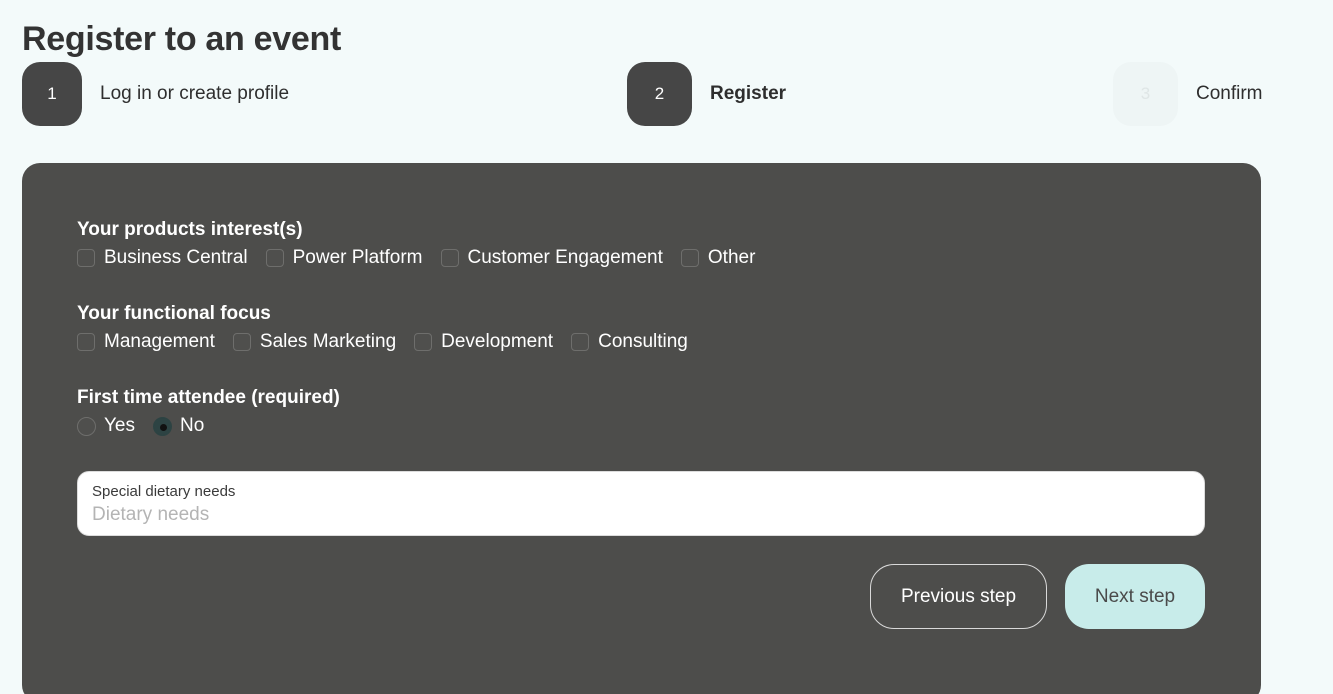  I want to click on product-option-customer-engagement: Customer Engagement, so click(551, 258).